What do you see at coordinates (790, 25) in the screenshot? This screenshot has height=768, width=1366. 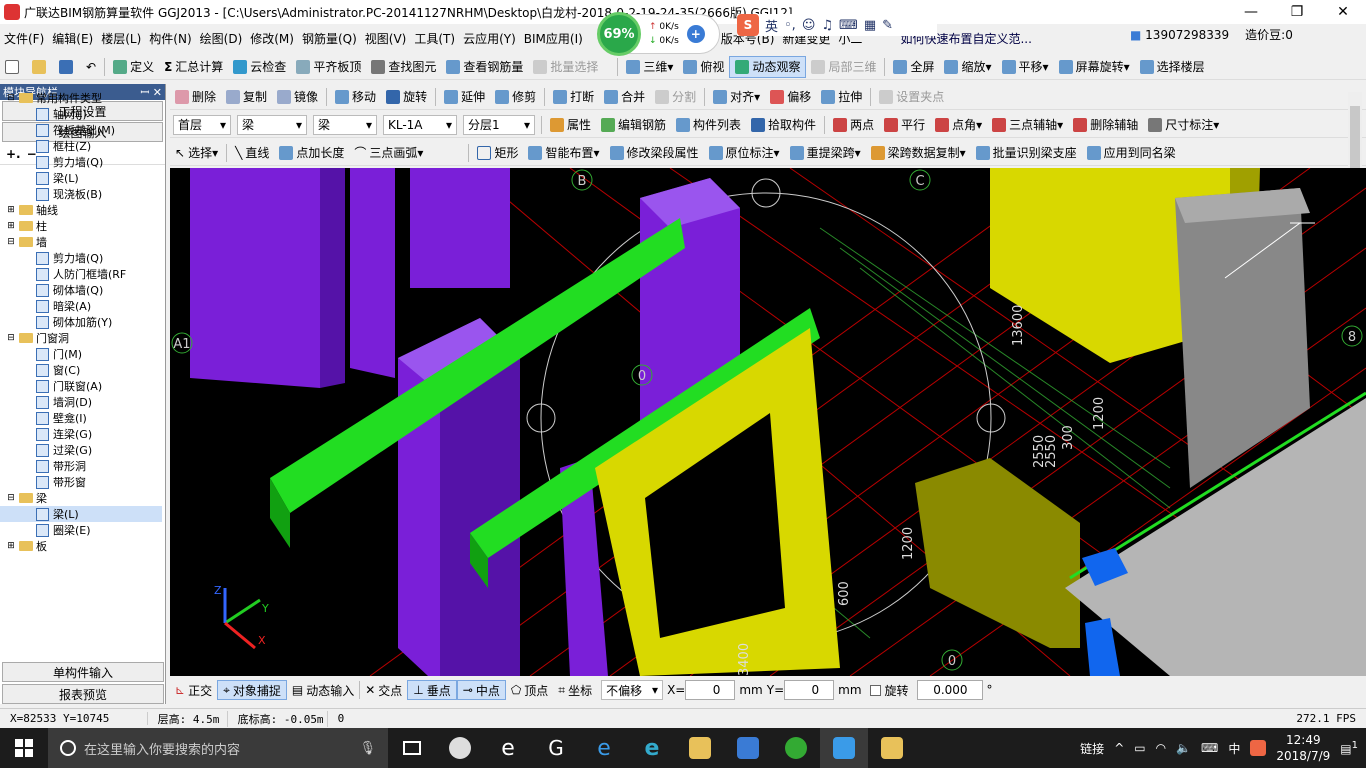 I see `ime-punct-icon: ◦,` at bounding box center [790, 25].